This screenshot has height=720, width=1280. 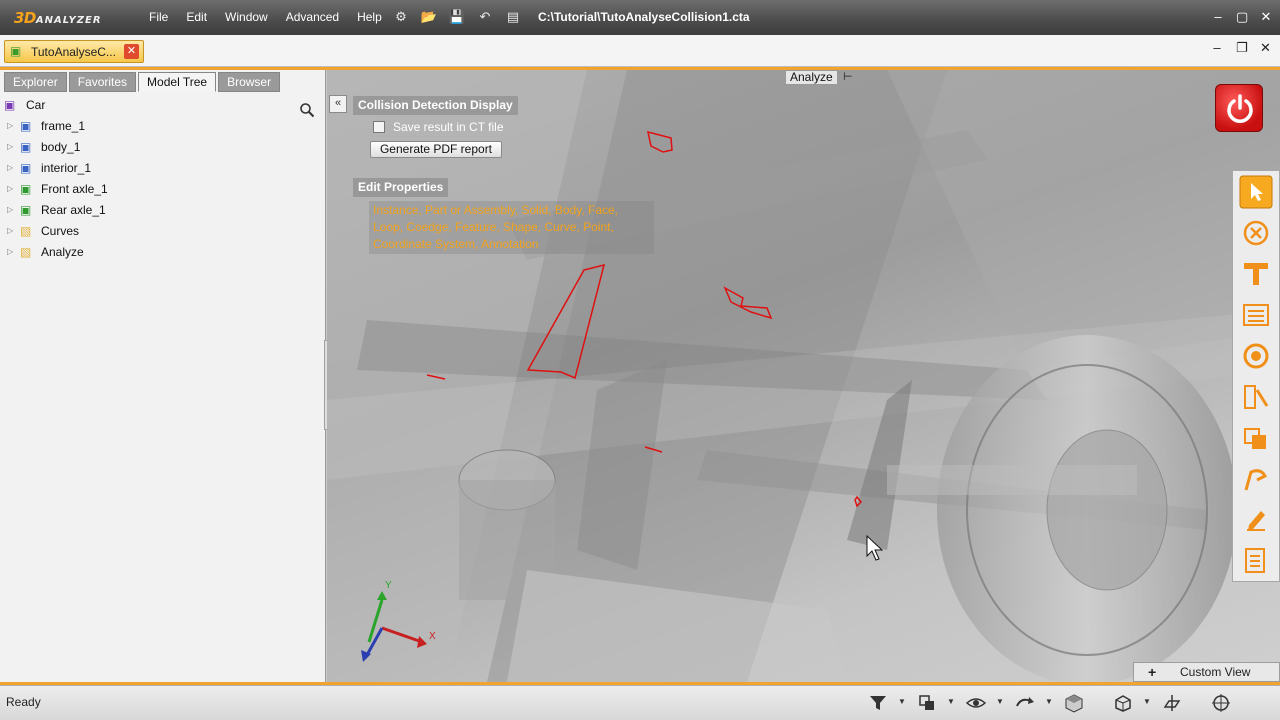 I want to click on edit-icon, so click(x=1256, y=520).